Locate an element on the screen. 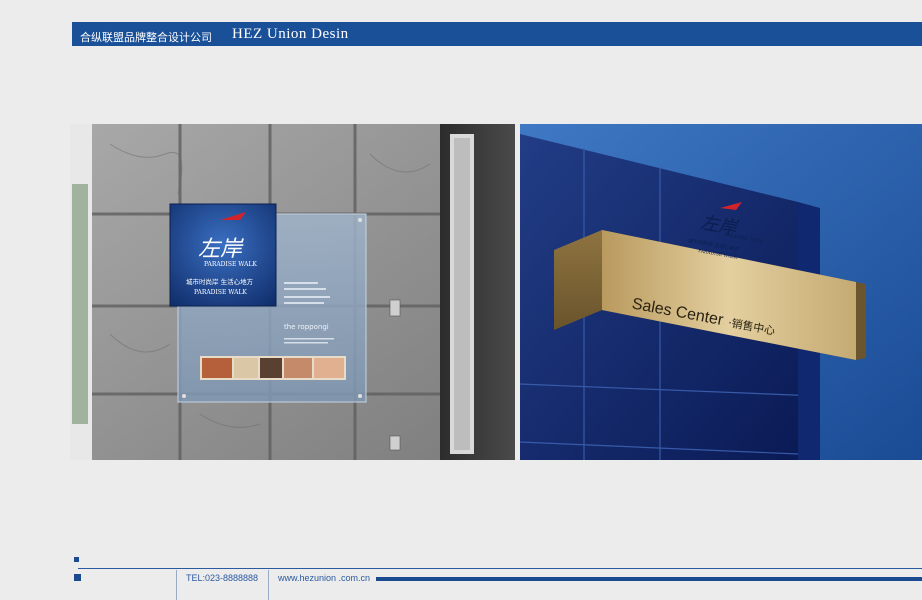 The height and width of the screenshot is (600, 922). footer-marker is located at coordinates (77, 577).